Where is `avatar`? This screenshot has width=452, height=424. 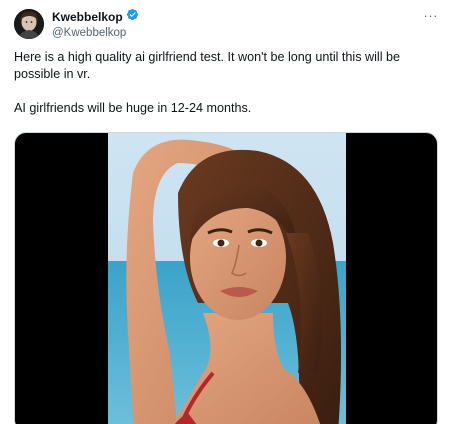 avatar is located at coordinates (29, 24).